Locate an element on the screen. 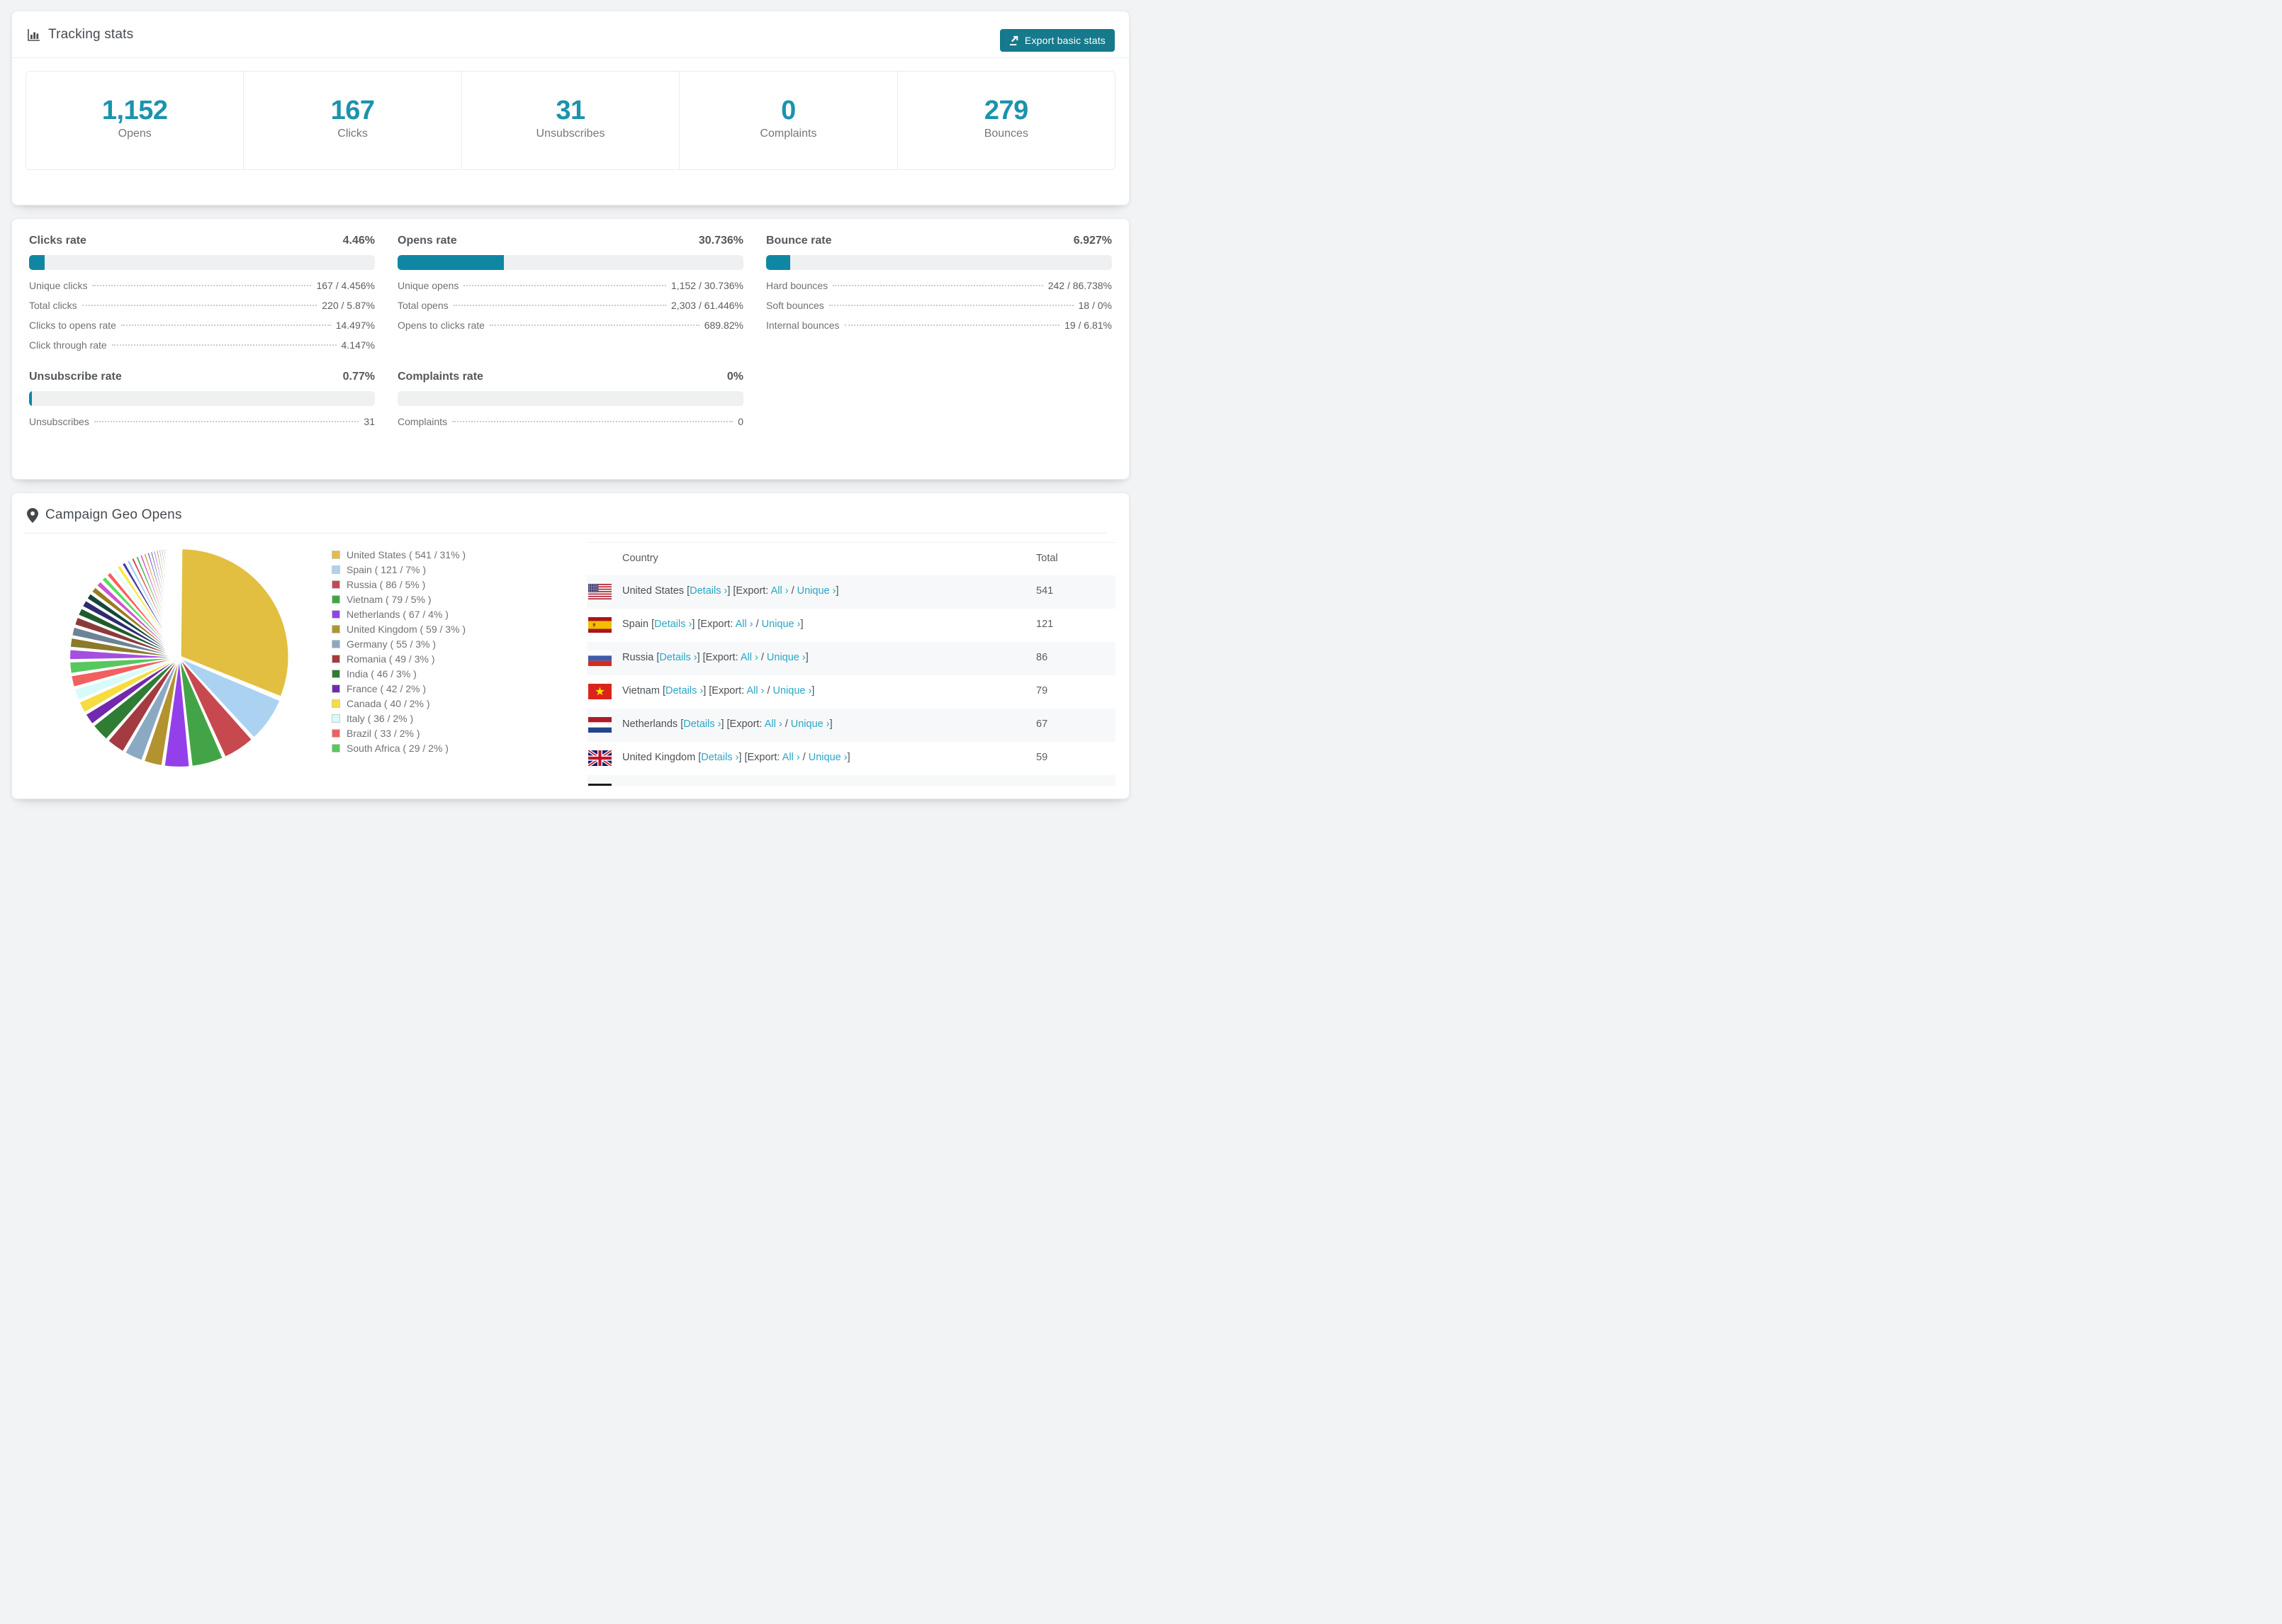 This screenshot has height=1624, width=2282. export-all-link-russia: All › is located at coordinates (749, 657).